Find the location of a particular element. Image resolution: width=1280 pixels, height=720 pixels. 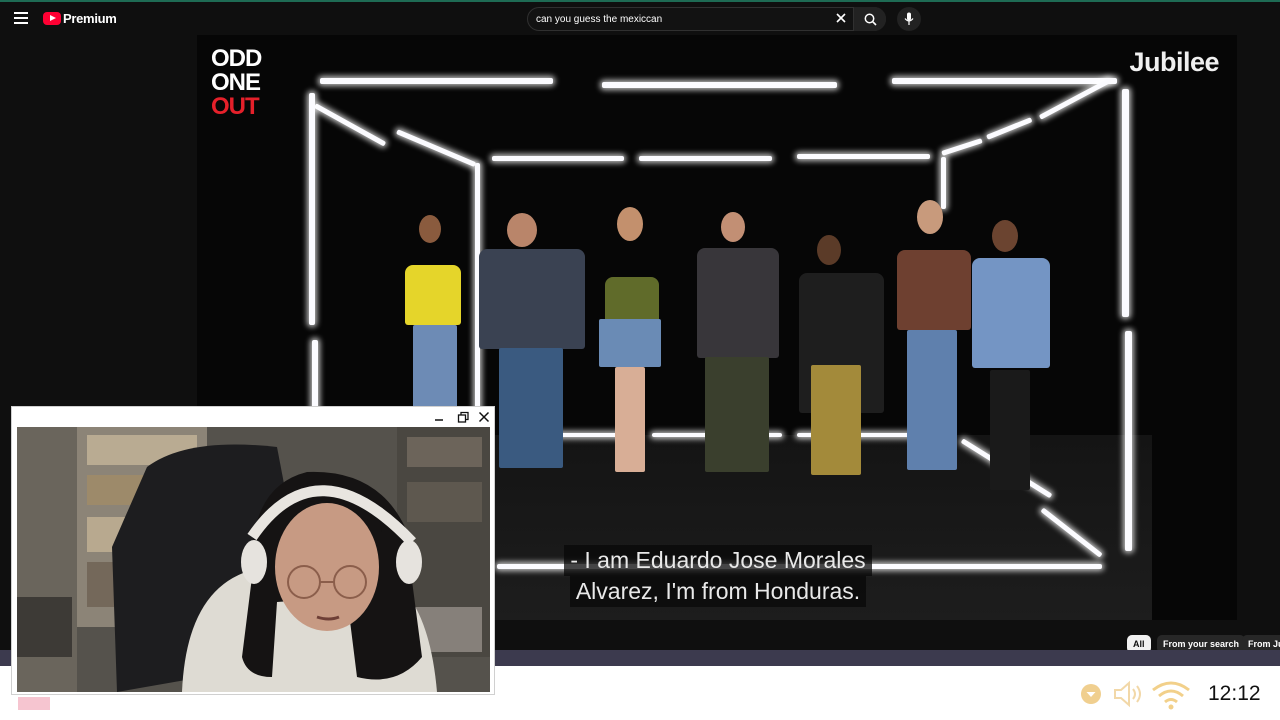

channel-watermark: Jubilee is located at coordinates (1174, 62).